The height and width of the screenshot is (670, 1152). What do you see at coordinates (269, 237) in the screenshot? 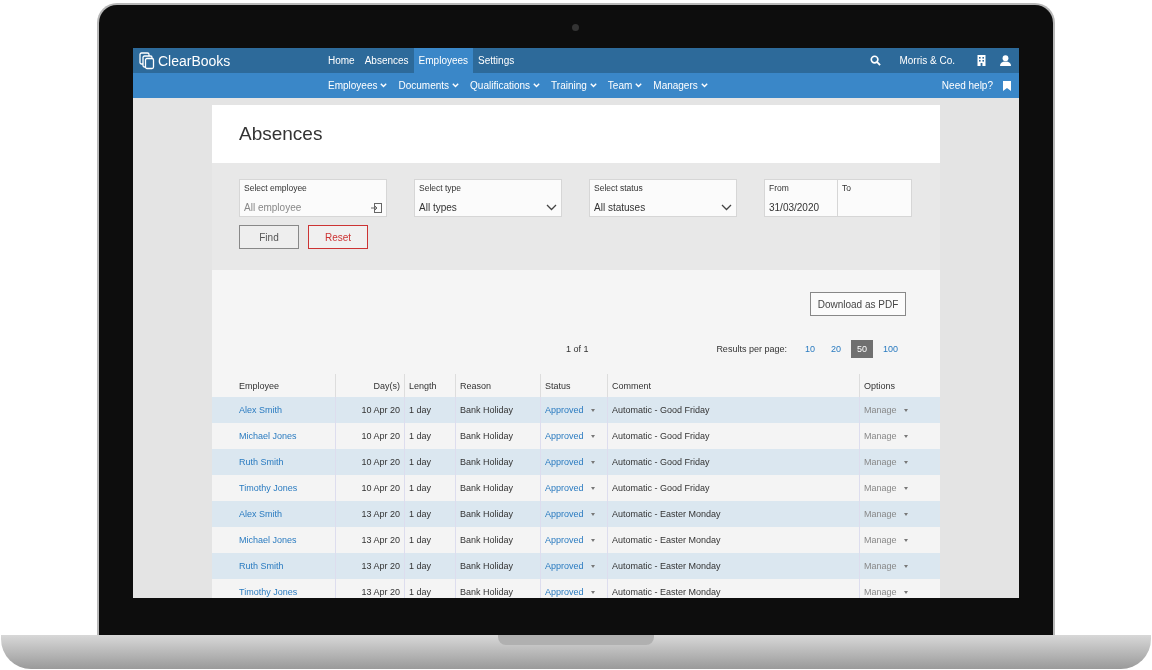
I see `find-button: Find` at bounding box center [269, 237].